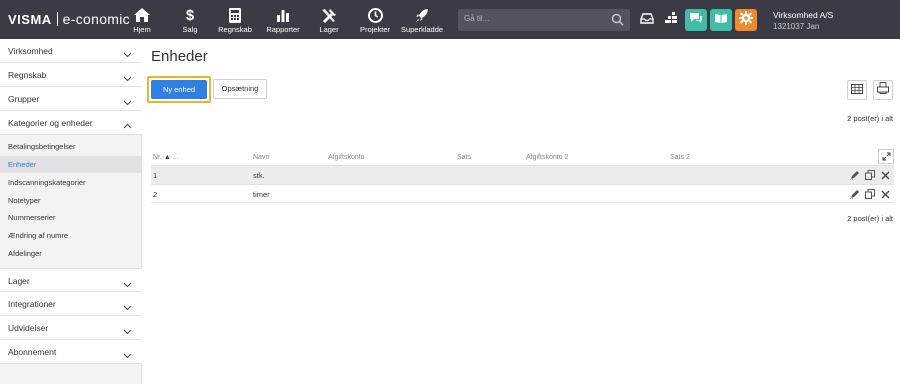 This screenshot has height=384, width=900. Describe the element at coordinates (71, 75) in the screenshot. I see `sidebar-group-regnskab: Regnskab` at that location.